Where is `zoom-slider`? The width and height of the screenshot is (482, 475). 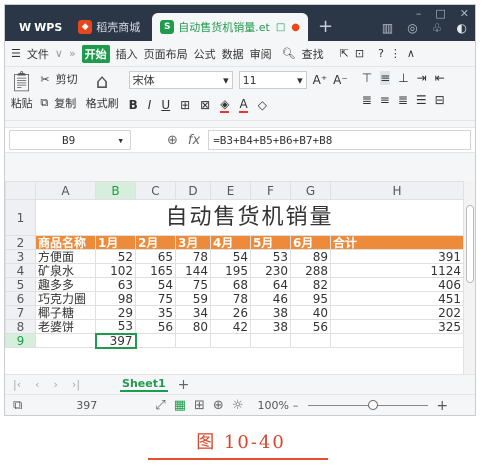
zoom-slider is located at coordinates (368, 405).